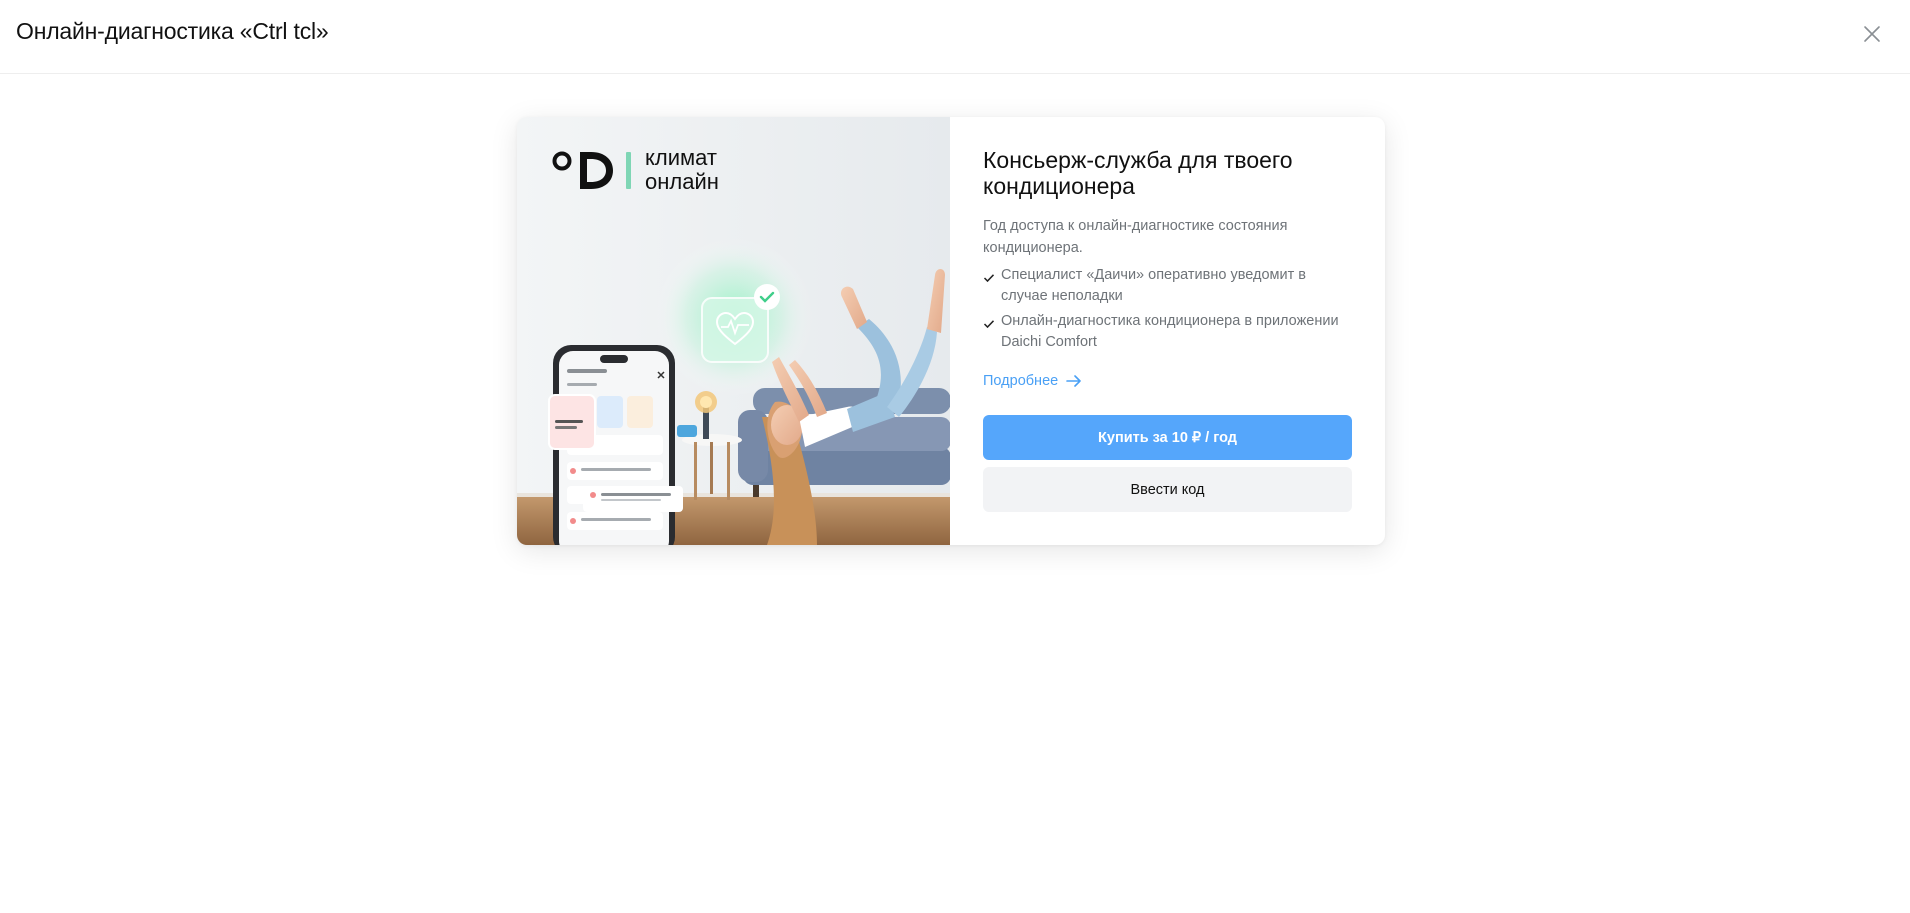 This screenshot has width=1910, height=913. What do you see at coordinates (172, 31) in the screenshot?
I see `dialog-title: Онлайн-диагностика «Ctrl tcl»` at bounding box center [172, 31].